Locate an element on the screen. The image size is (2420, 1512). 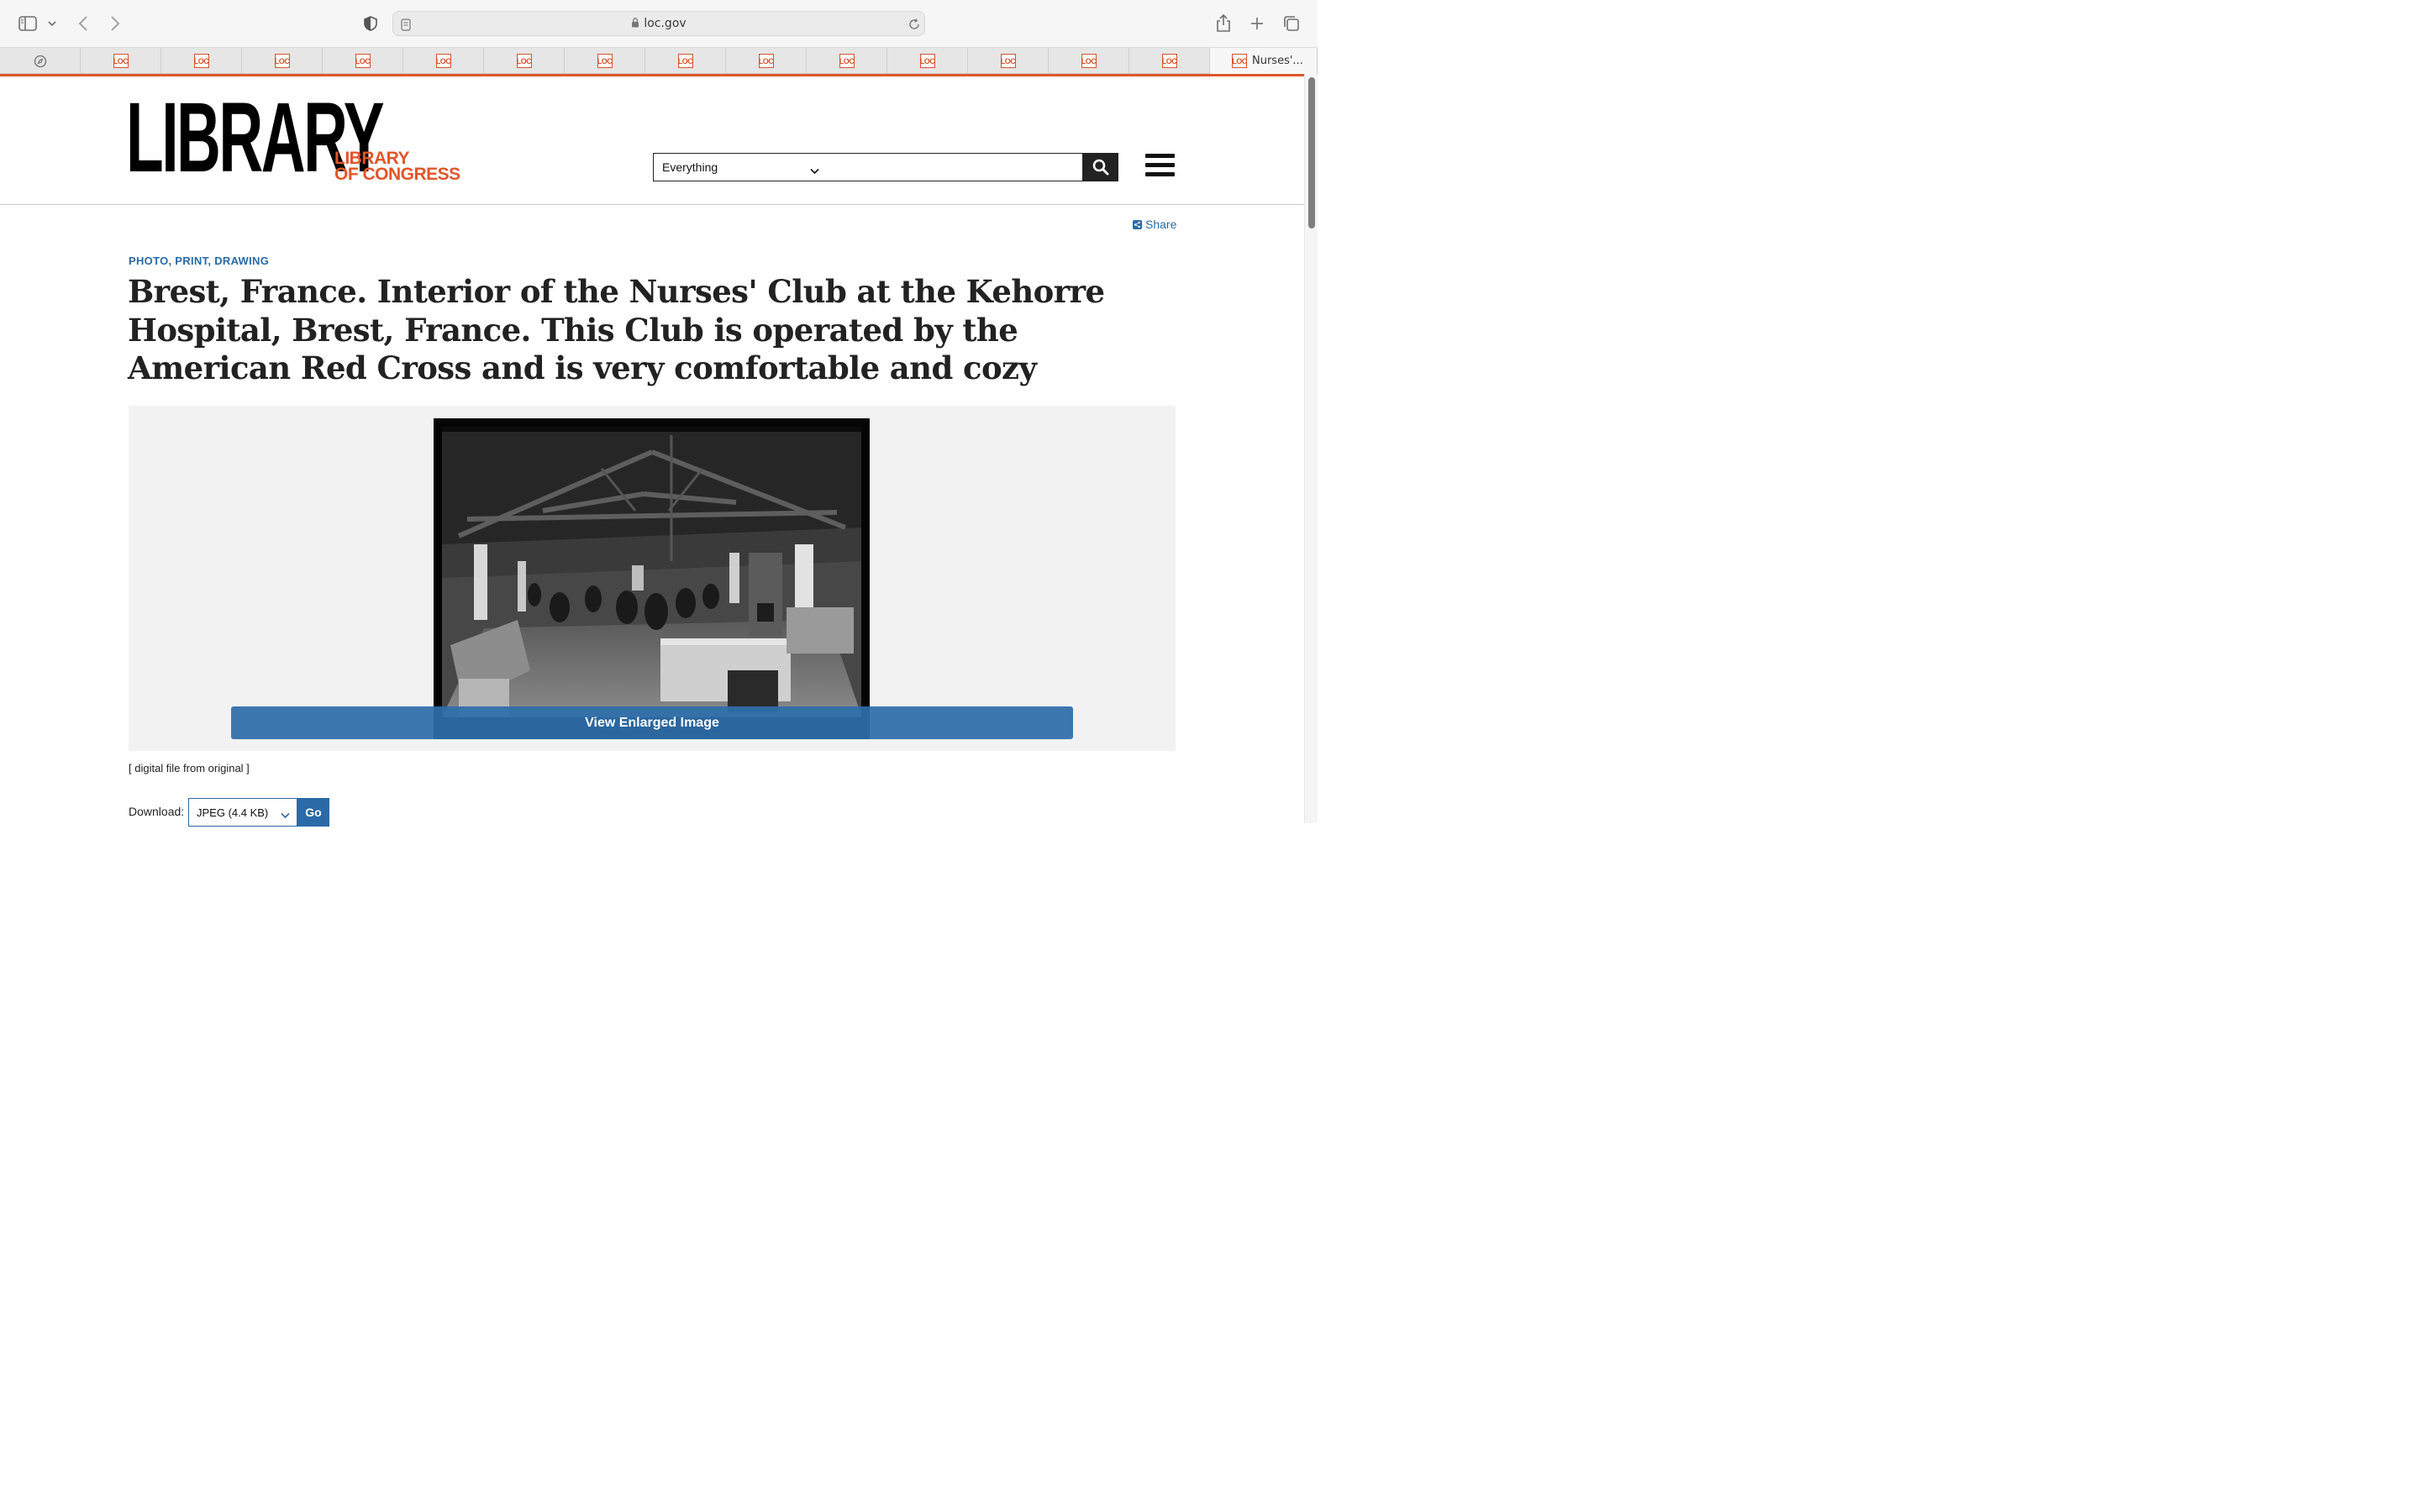
url-text: loc.gov is located at coordinates (665, 23).